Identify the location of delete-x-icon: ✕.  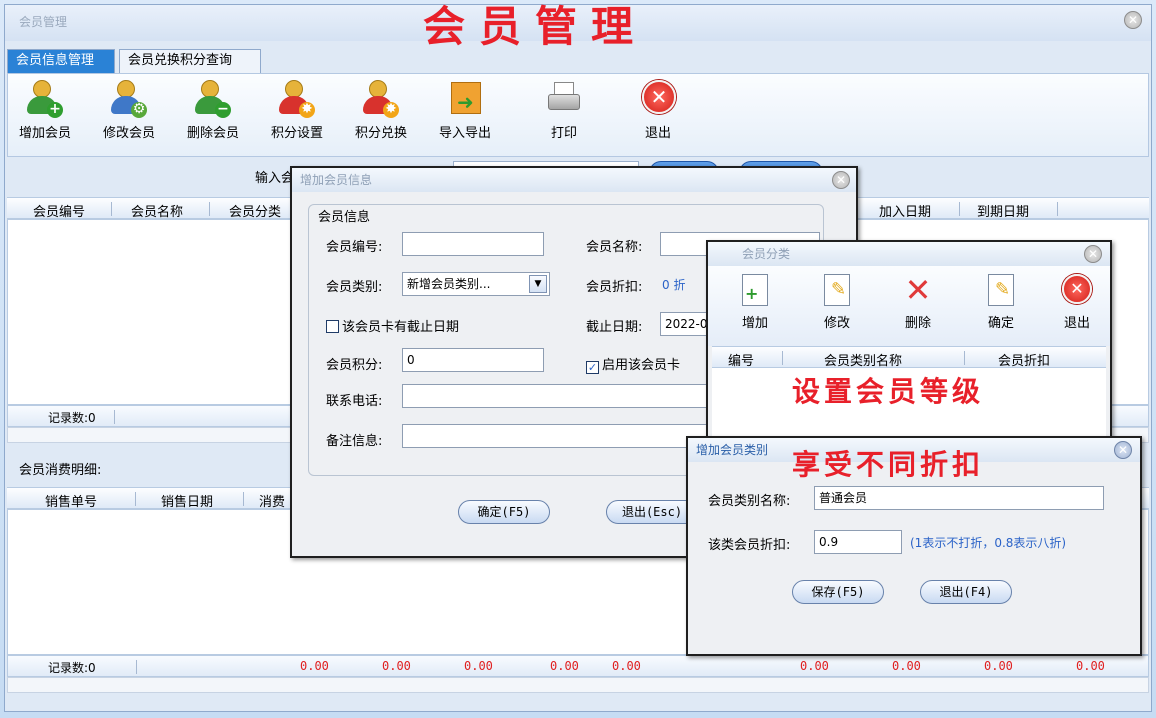
(918, 290).